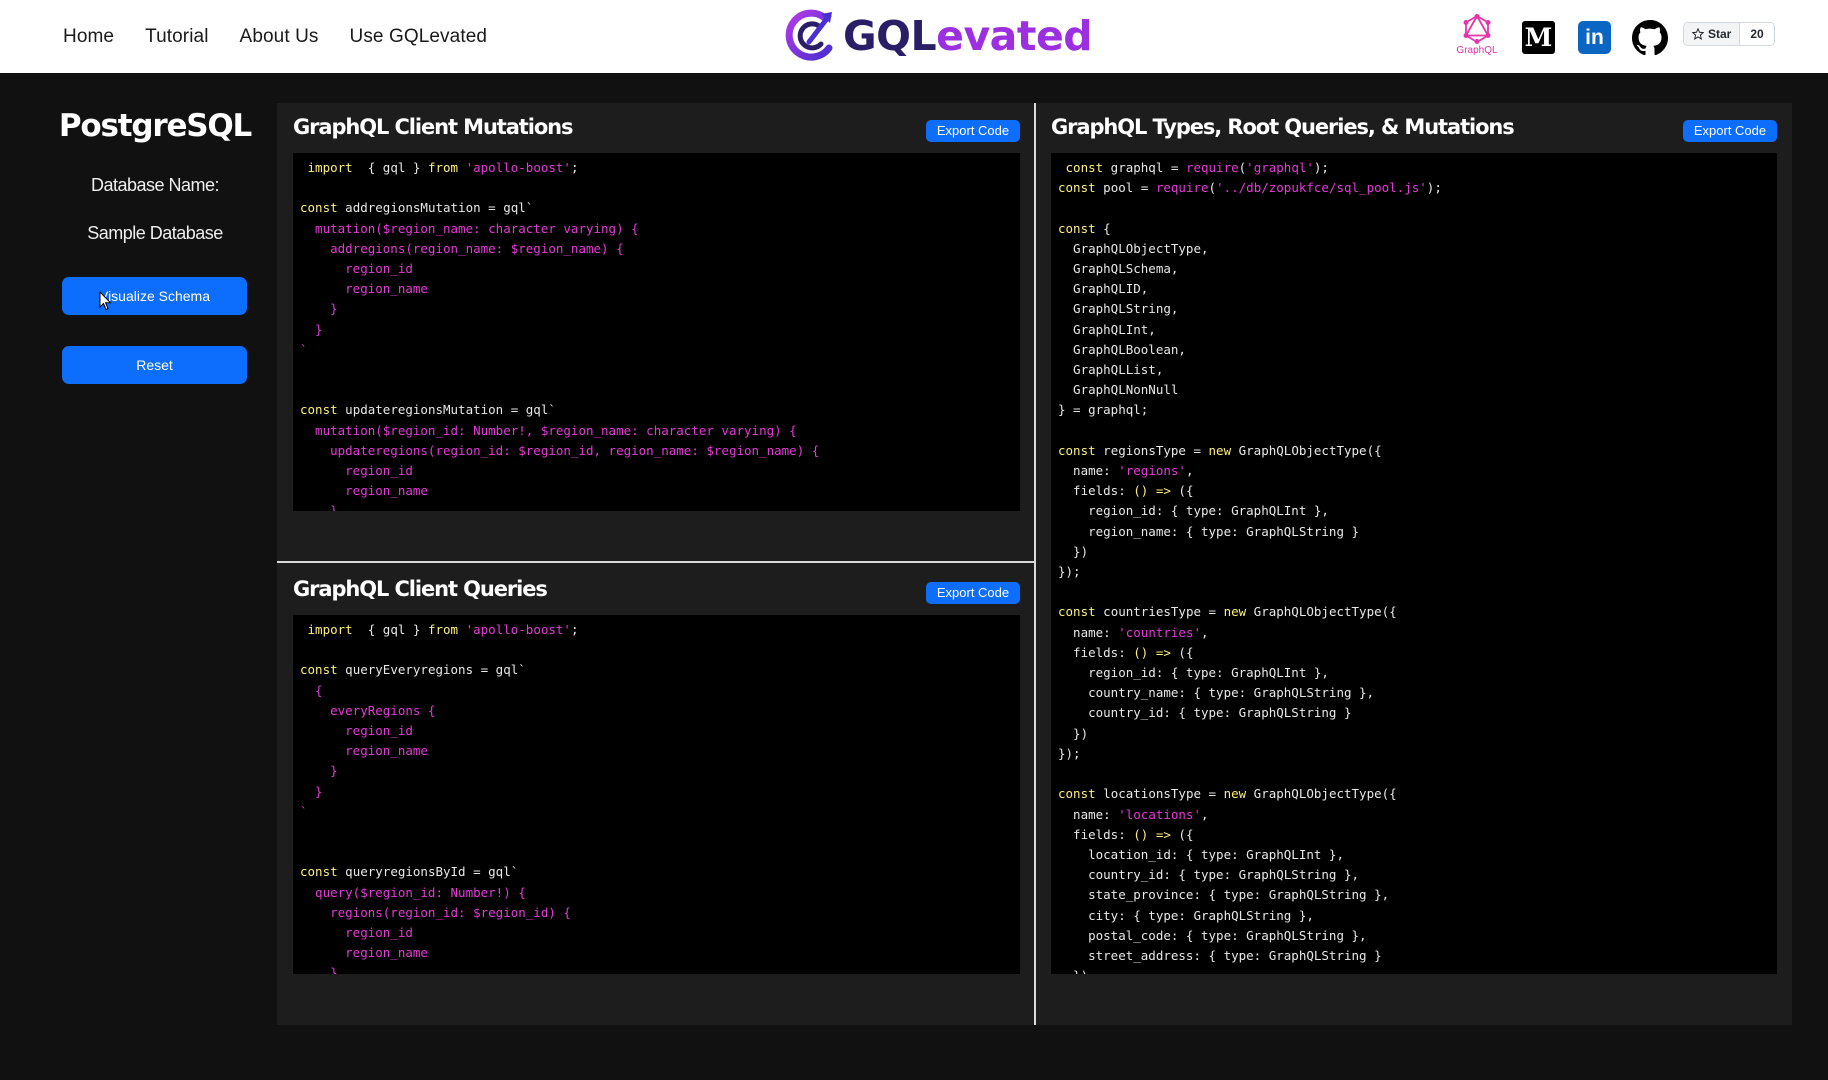 Image resolution: width=1828 pixels, height=1080 pixels. I want to click on code-token: `, so click(304, 811).